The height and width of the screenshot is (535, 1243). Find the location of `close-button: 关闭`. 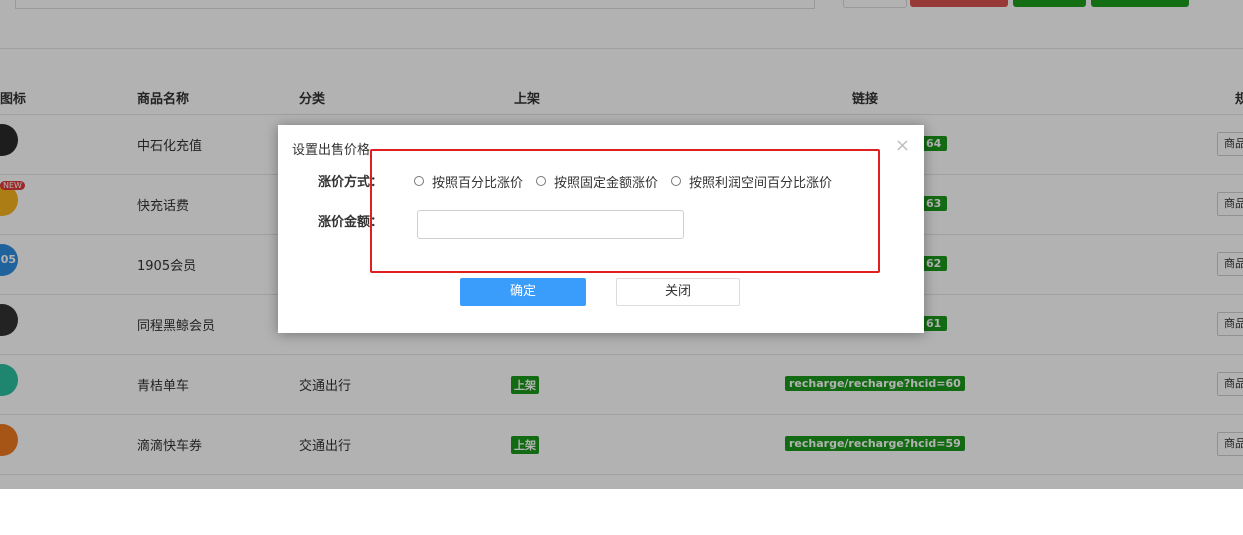

close-button: 关闭 is located at coordinates (678, 292).